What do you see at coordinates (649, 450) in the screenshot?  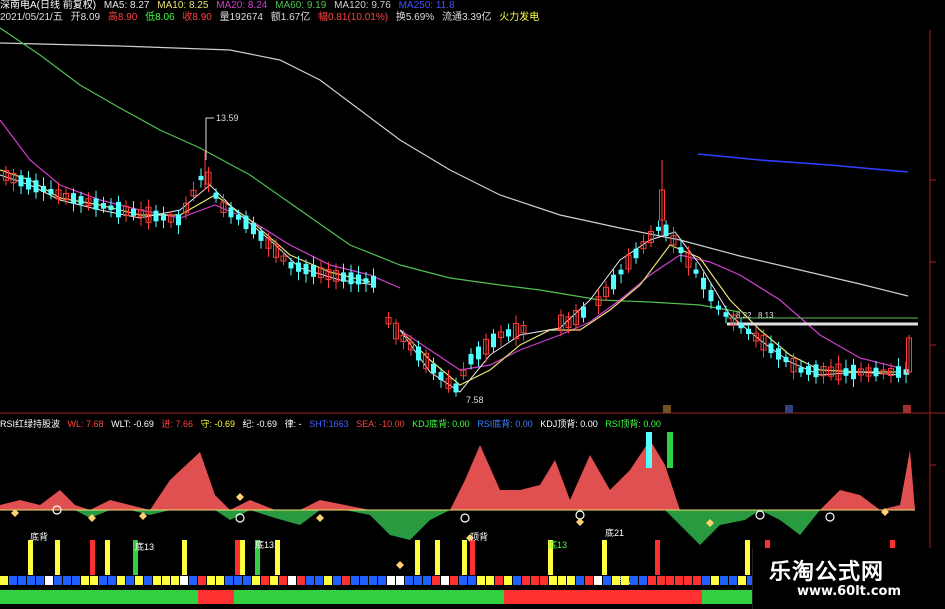 I see `signal-bar-cyan` at bounding box center [649, 450].